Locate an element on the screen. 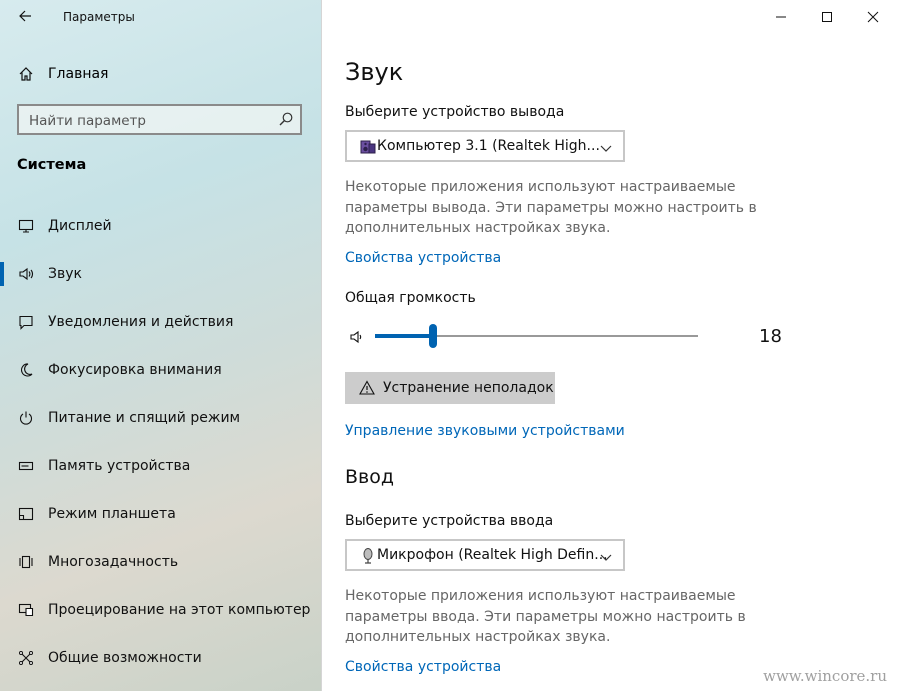 The image size is (899, 691). volume-fill is located at coordinates (404, 336).